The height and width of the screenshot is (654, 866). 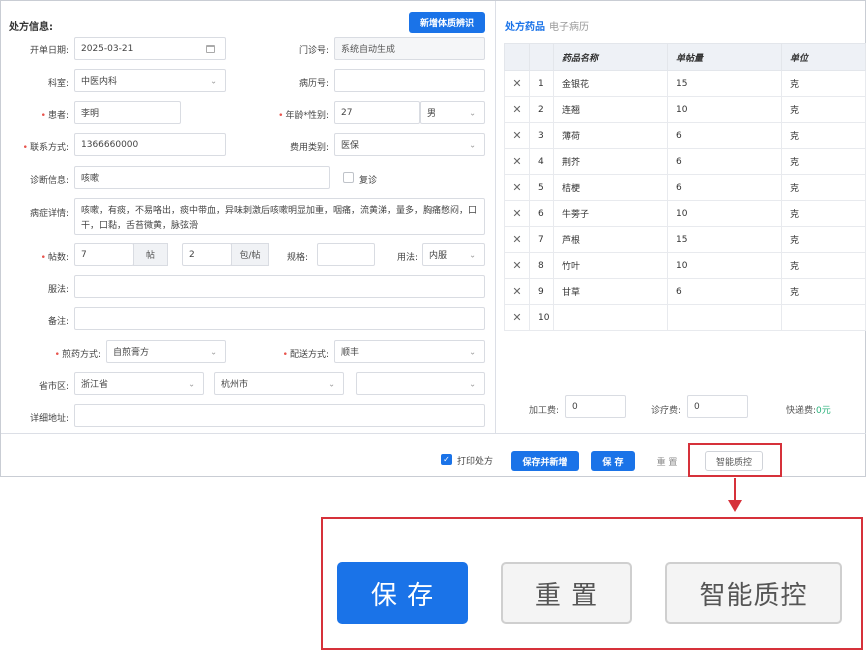 I want to click on district-select: ⌄, so click(x=420, y=383).